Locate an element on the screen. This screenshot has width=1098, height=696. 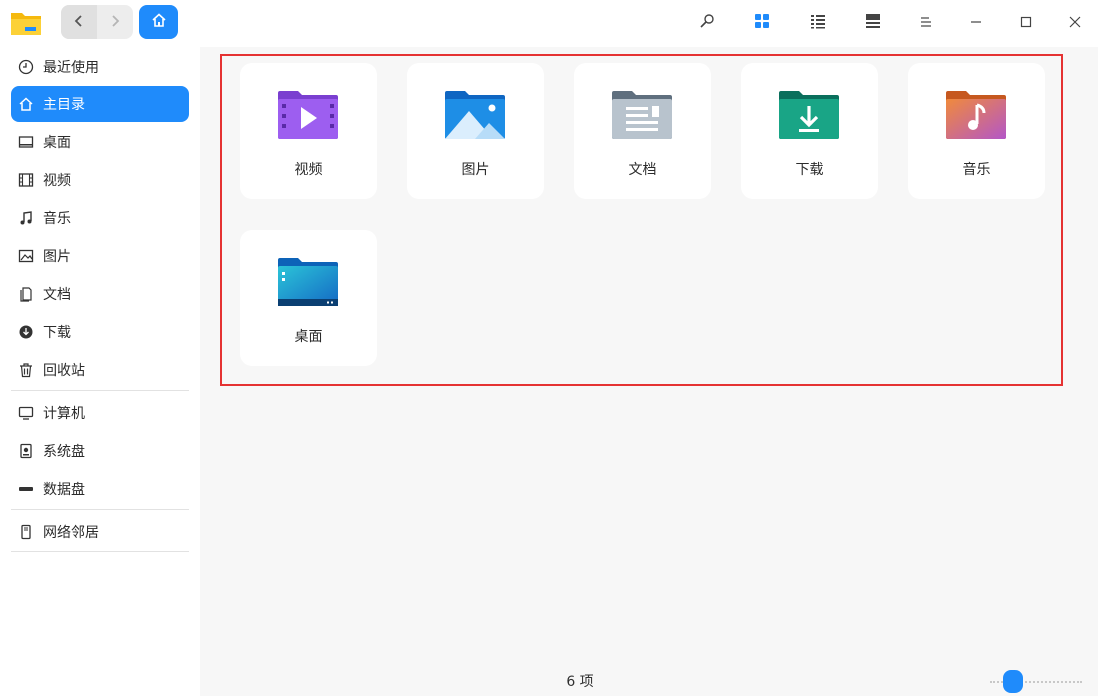
close-button is located at coordinates (1075, 23).